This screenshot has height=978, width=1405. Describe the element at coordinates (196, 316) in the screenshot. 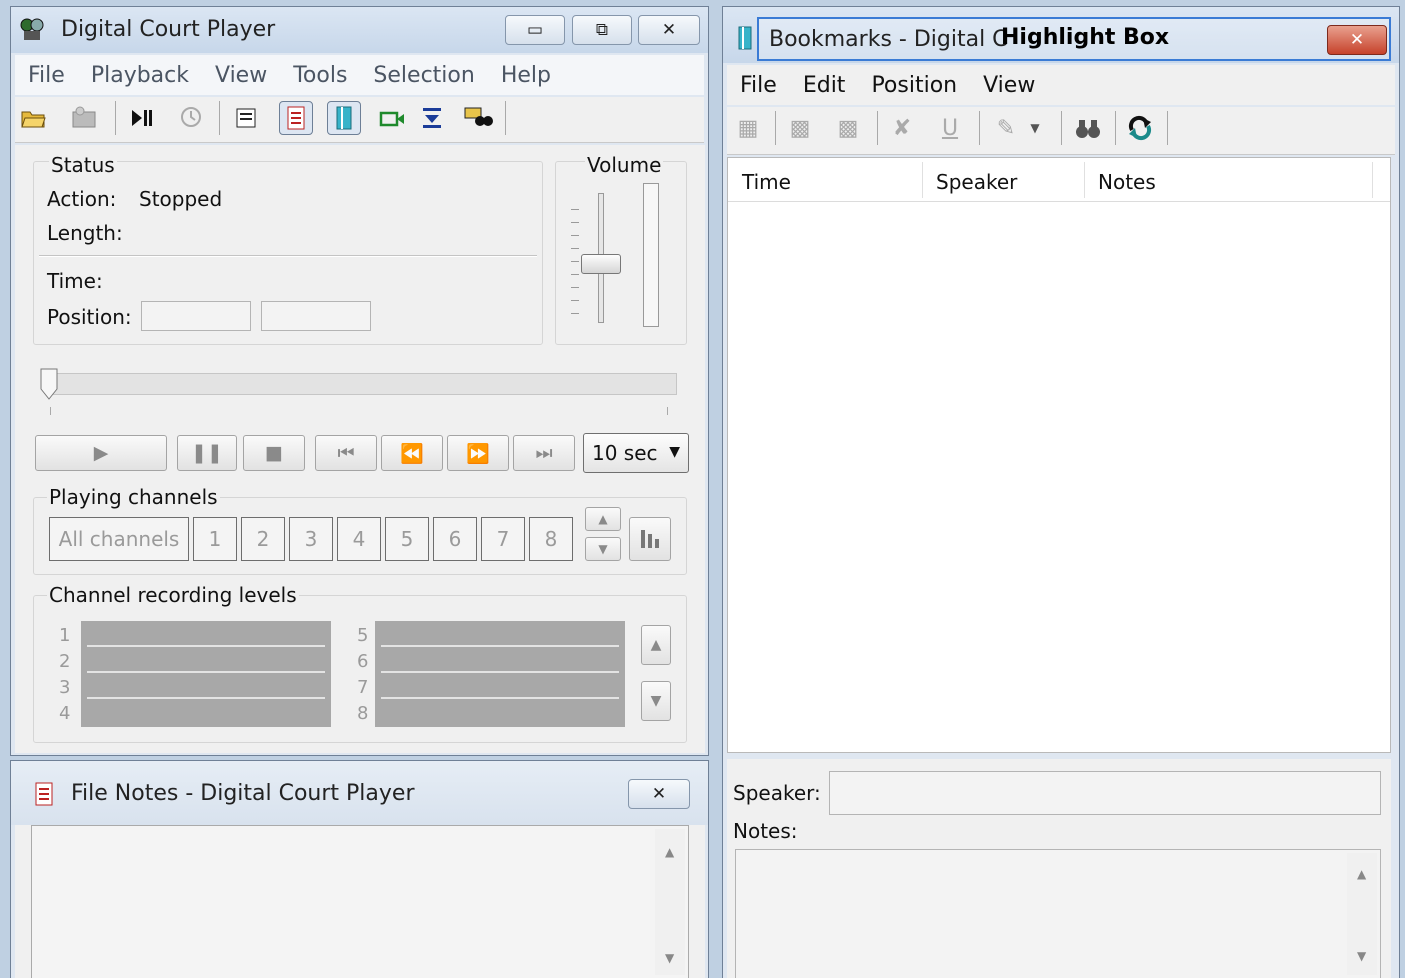

I see `position-start-field` at that location.